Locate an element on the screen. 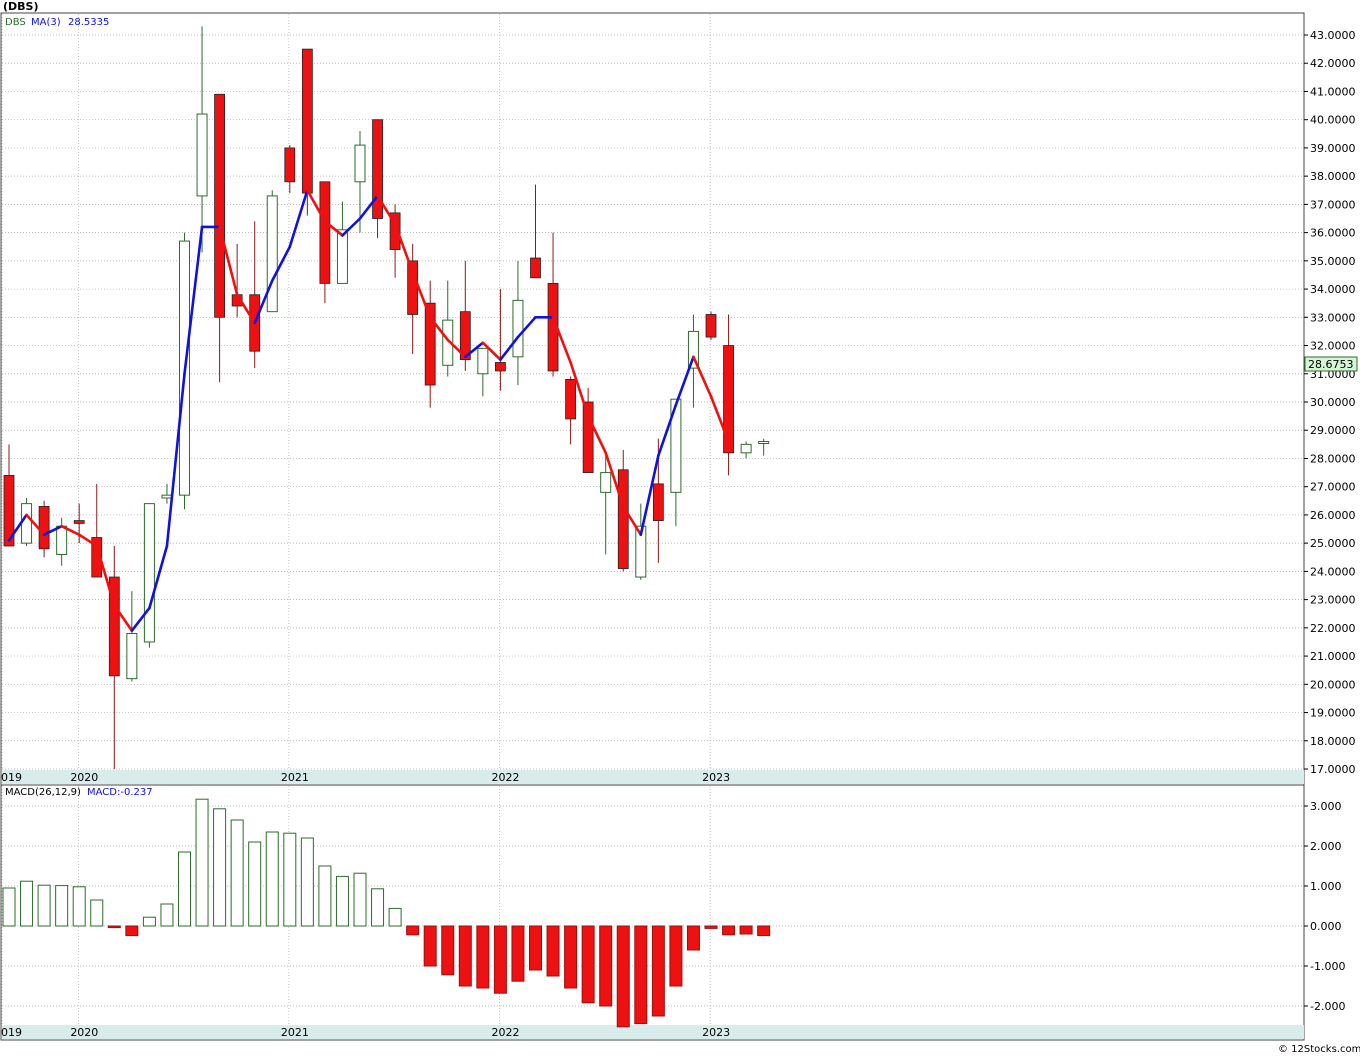 Image resolution: width=1360 pixels, height=1056 pixels. price-y-tick-label: 26.0000 is located at coordinates (1333, 515).